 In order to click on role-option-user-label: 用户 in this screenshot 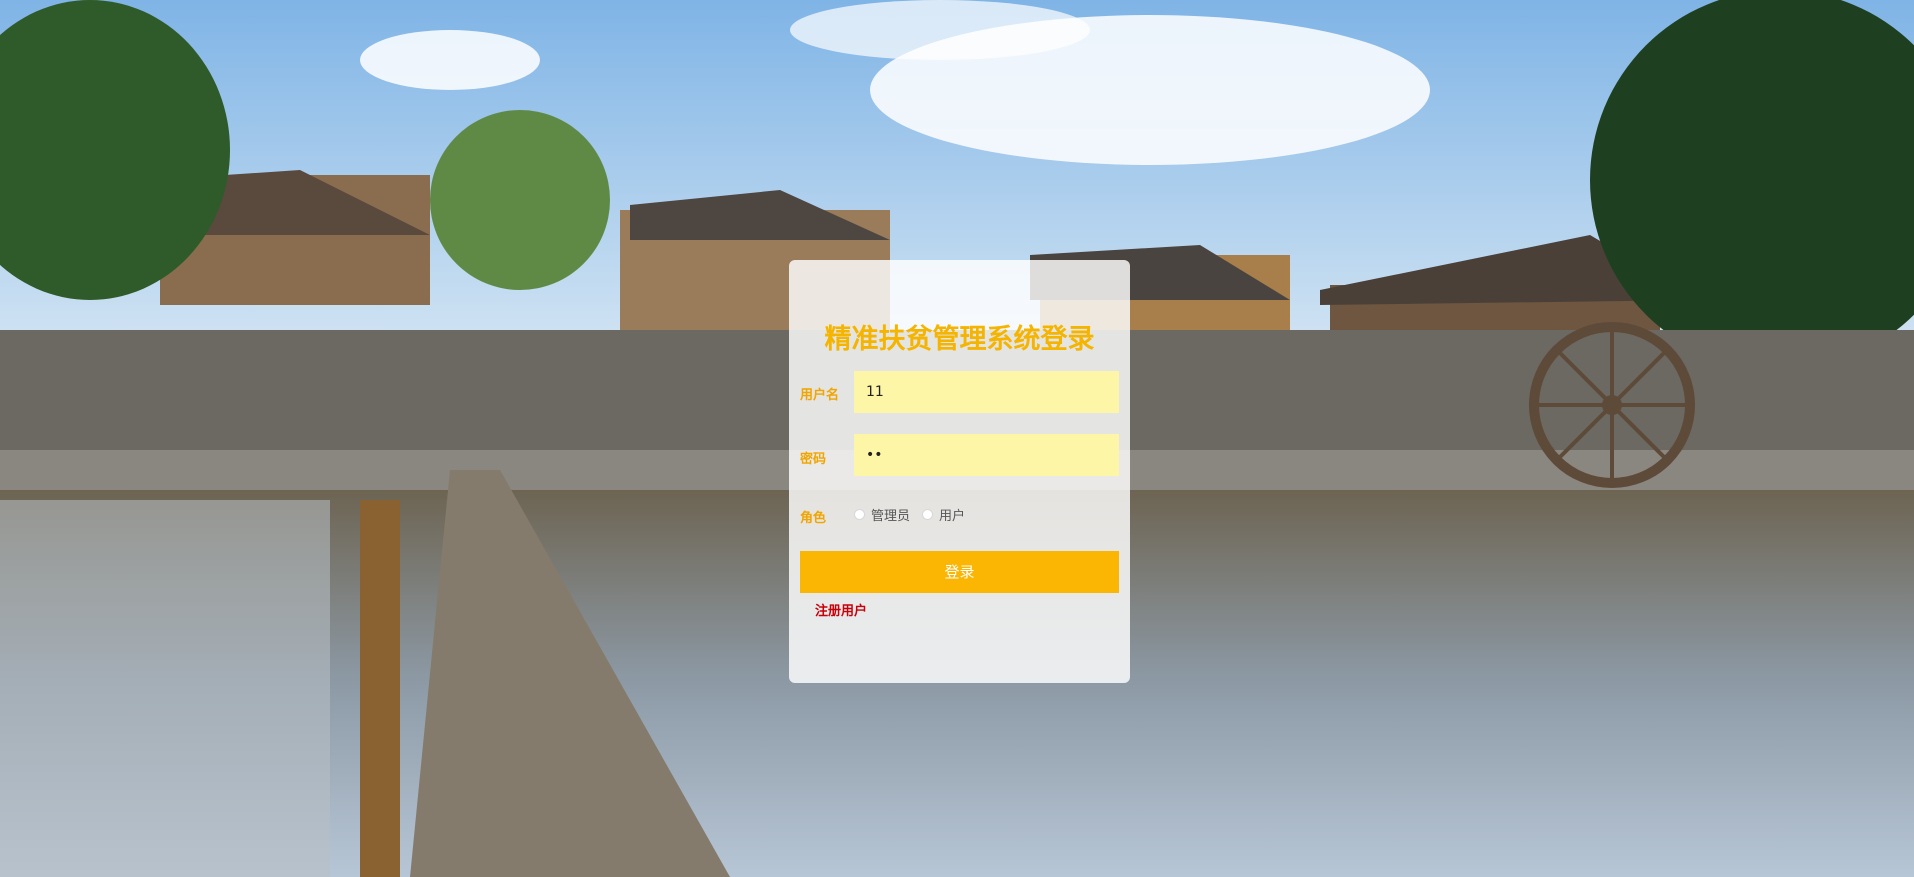, I will do `click(952, 516)`.